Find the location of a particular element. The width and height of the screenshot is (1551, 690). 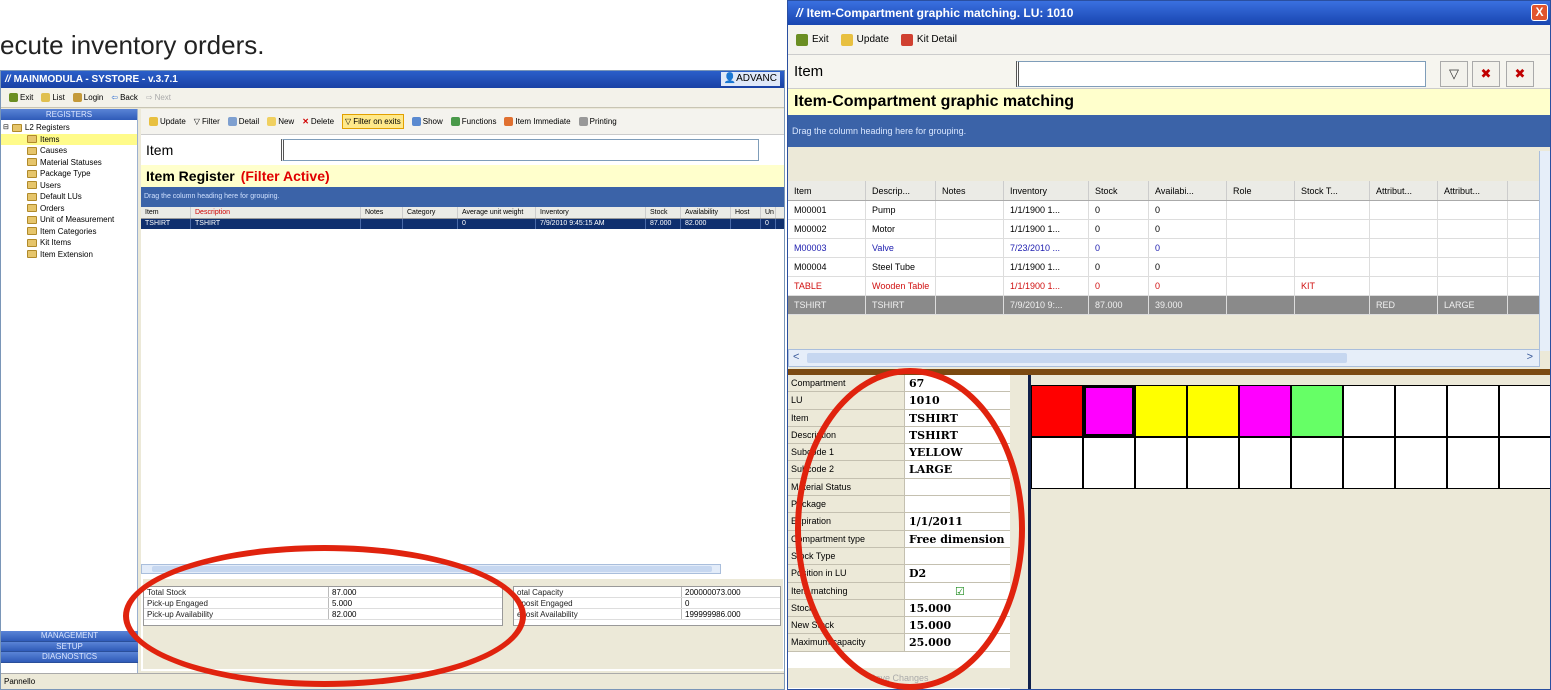

column-header: Description is located at coordinates (276, 212).